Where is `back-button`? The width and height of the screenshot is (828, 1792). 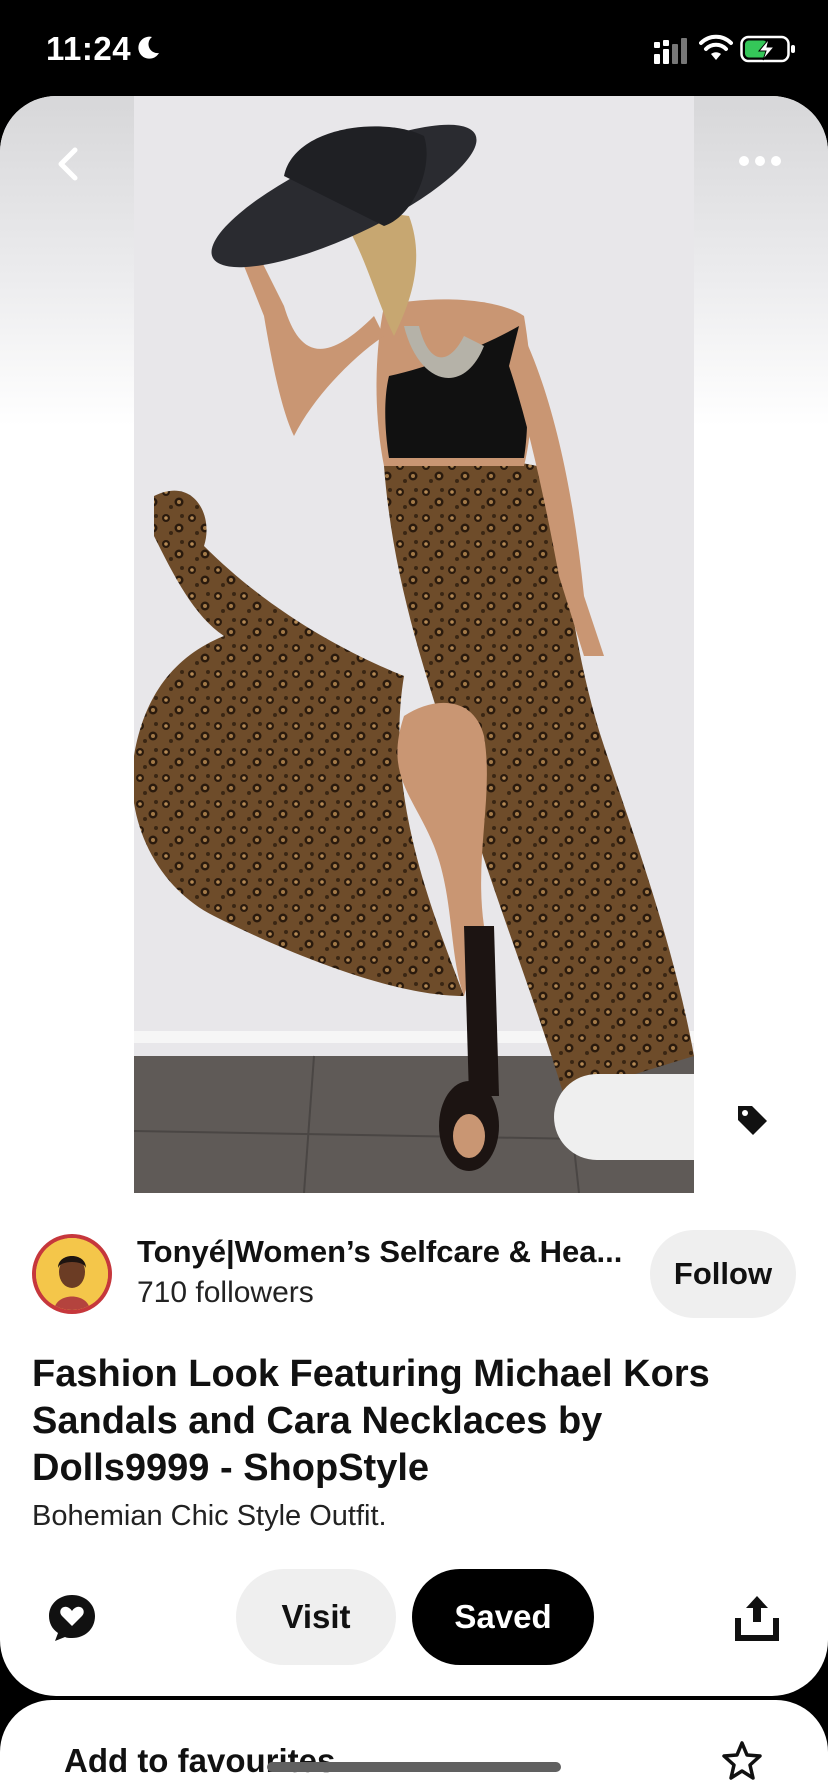 back-button is located at coordinates (68, 164).